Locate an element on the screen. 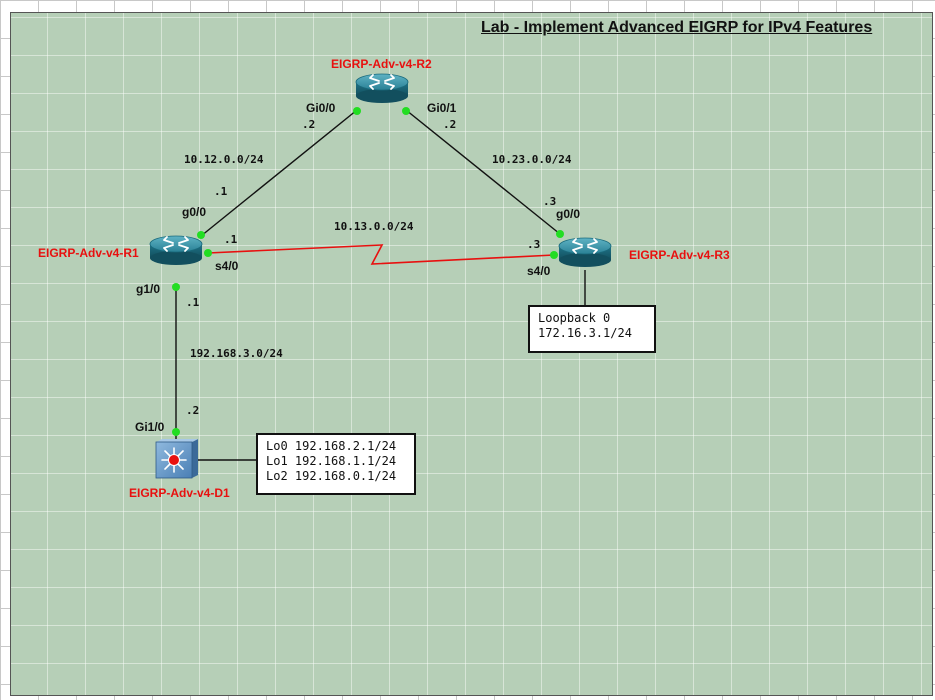 Image resolution: width=935 pixels, height=700 pixels. note-r3-loopback: Loopback 0 172.16.3.1/24 is located at coordinates (592, 329).